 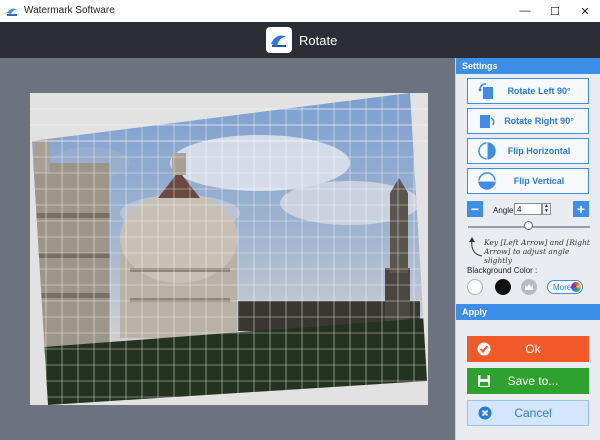 I want to click on flip-horizontal-button: Flip Horizontal, so click(x=528, y=151).